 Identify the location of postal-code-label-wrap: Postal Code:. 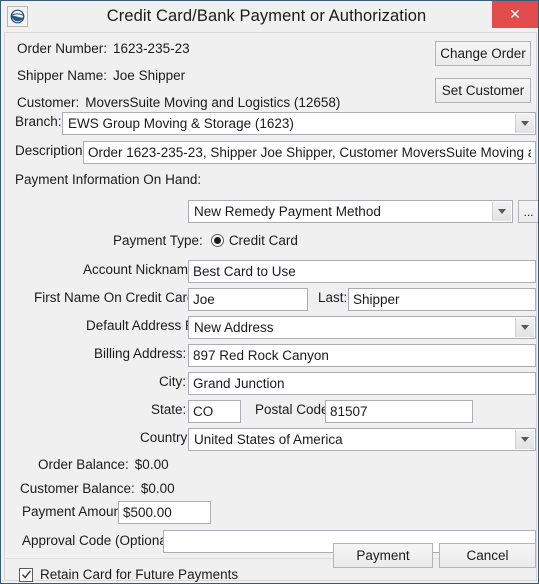
(293, 409).